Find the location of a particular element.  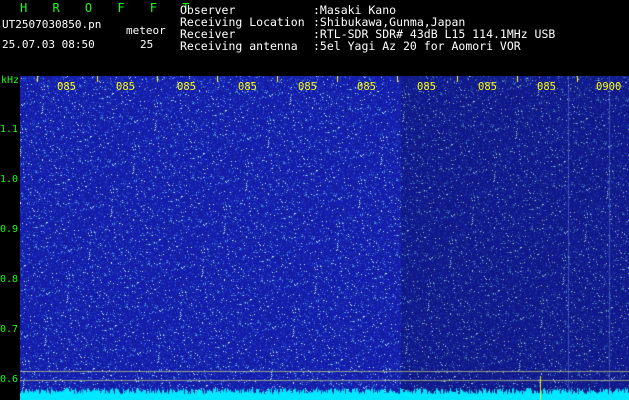

y-tick-label: 0.6 is located at coordinates (9, 379).